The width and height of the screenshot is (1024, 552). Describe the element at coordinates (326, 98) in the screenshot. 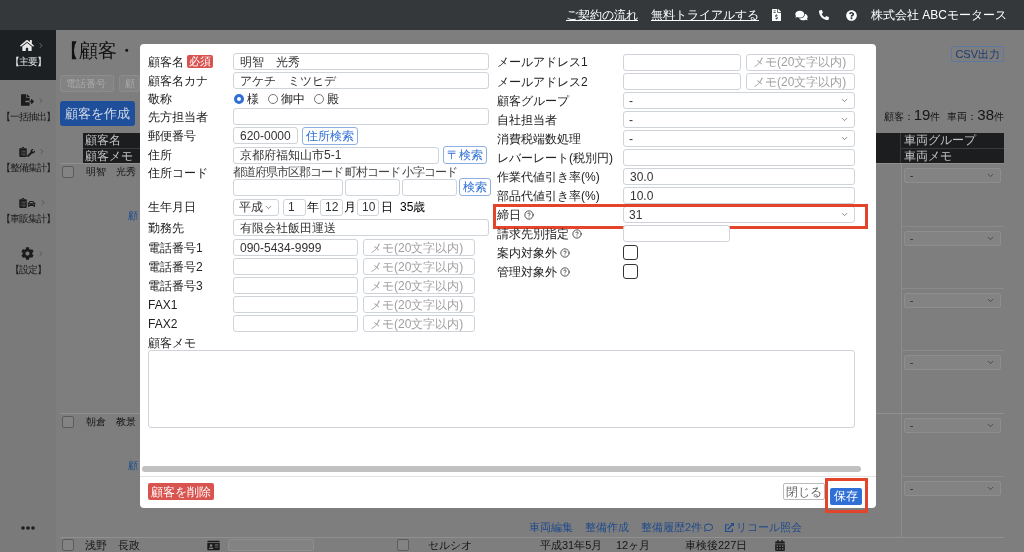

I see `radio-option: 殿` at that location.